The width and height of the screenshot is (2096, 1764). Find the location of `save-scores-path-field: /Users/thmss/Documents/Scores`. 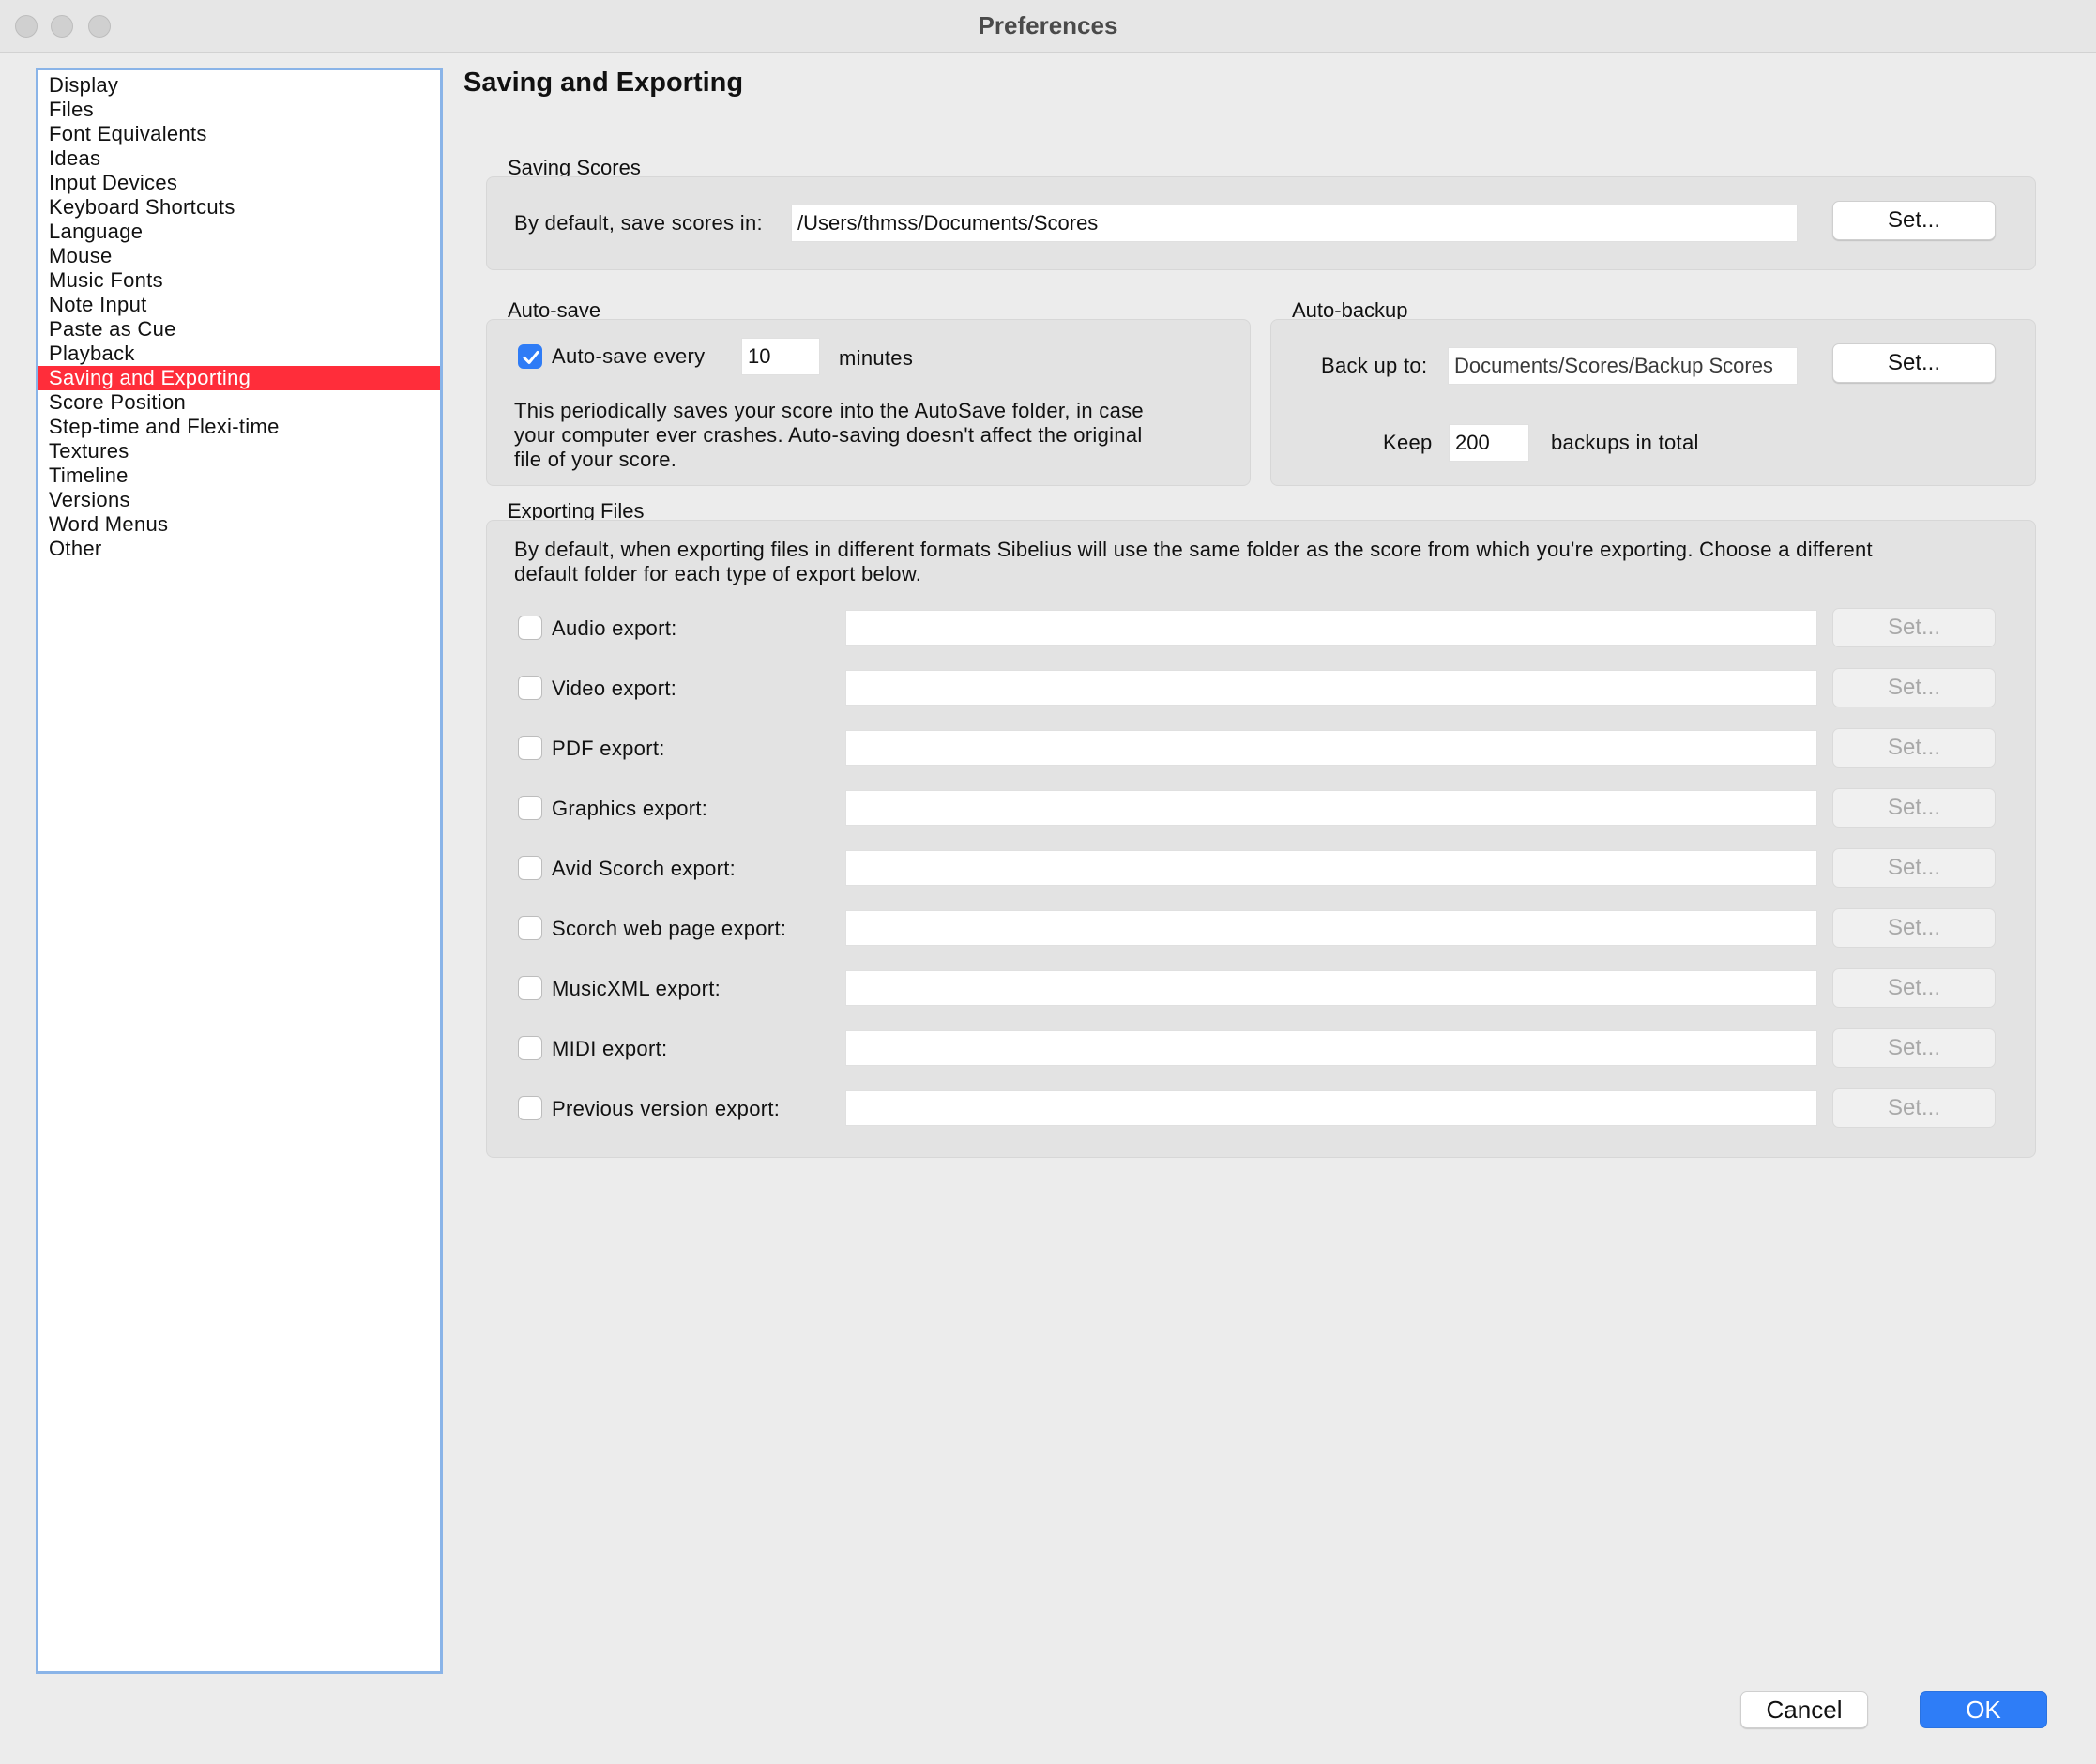

save-scores-path-field: /Users/thmss/Documents/Scores is located at coordinates (1294, 223).